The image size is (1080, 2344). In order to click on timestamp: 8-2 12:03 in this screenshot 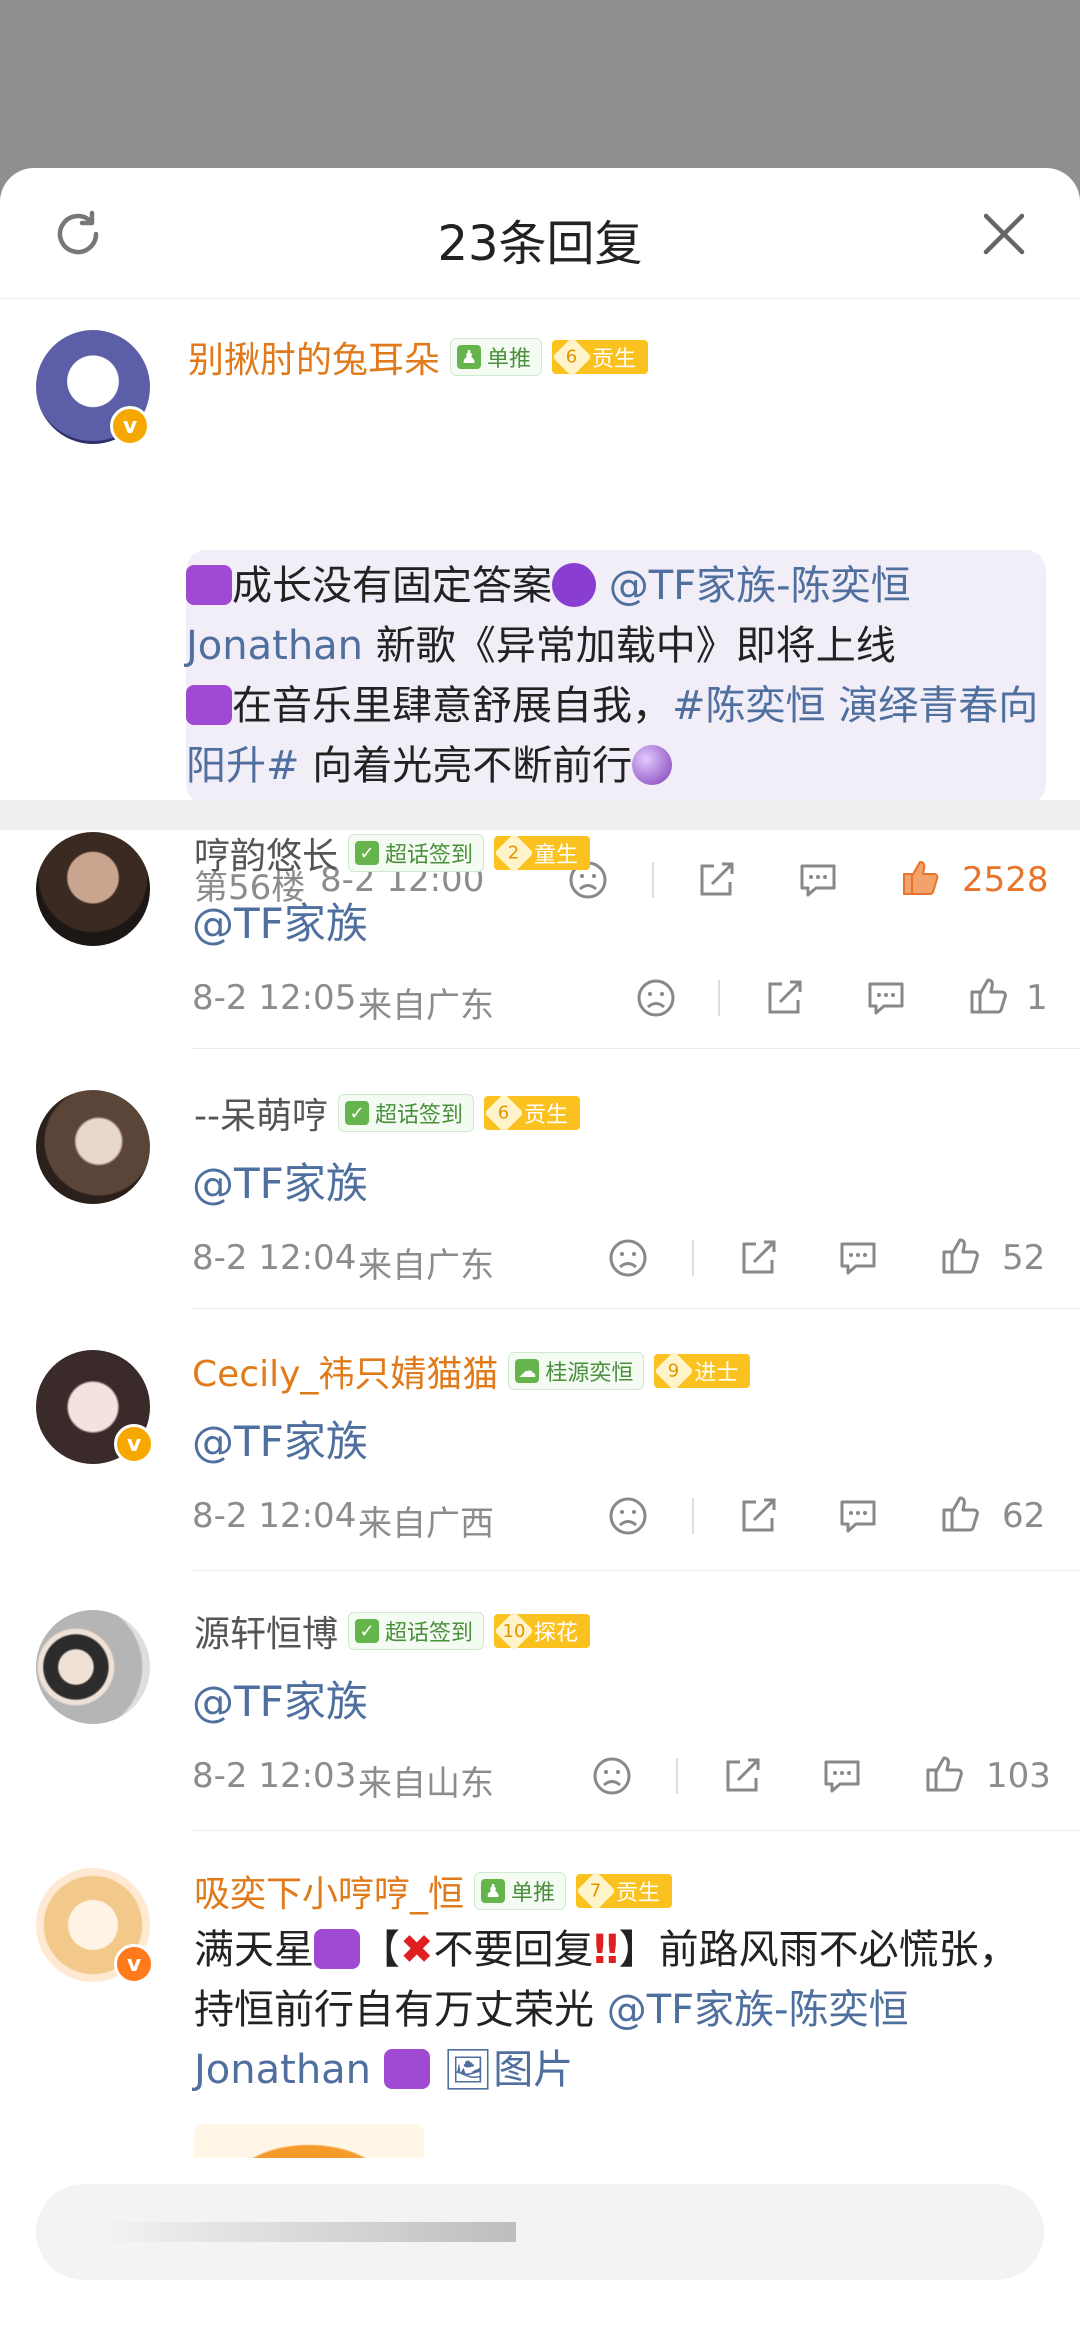, I will do `click(274, 1776)`.